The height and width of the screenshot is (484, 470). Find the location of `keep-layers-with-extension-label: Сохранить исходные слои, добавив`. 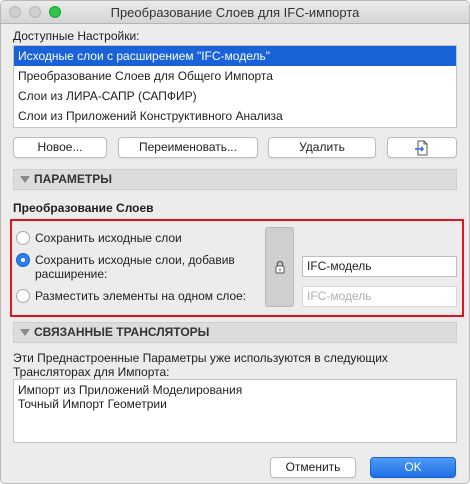

keep-layers-with-extension-label: Сохранить исходные слои, добавив is located at coordinates (135, 260).